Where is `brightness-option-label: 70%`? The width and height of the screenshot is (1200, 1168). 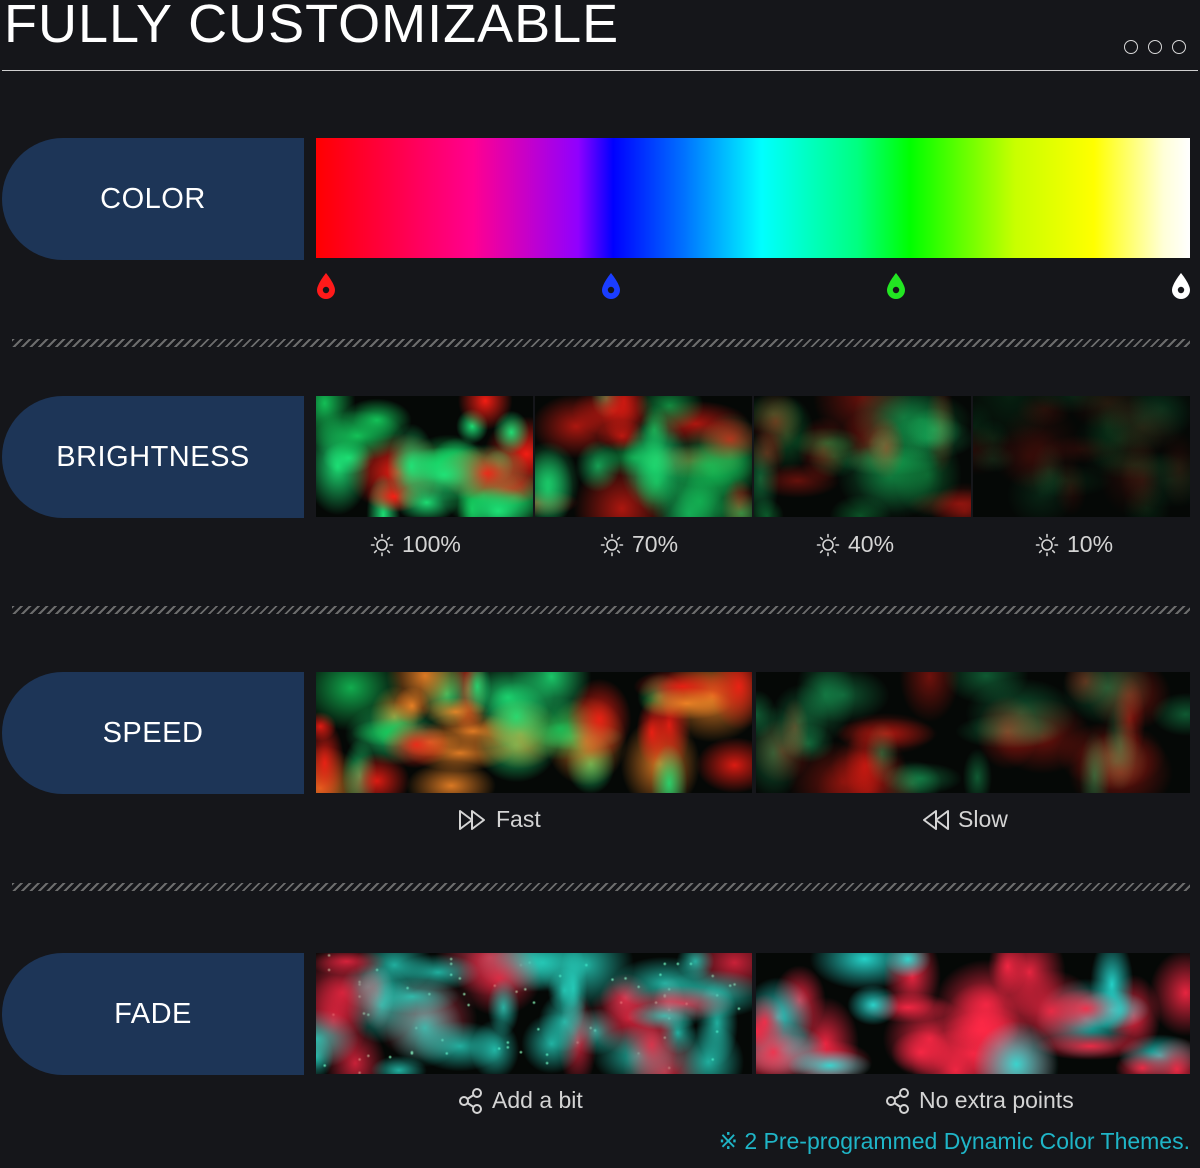
brightness-option-label: 70% is located at coordinates (655, 544).